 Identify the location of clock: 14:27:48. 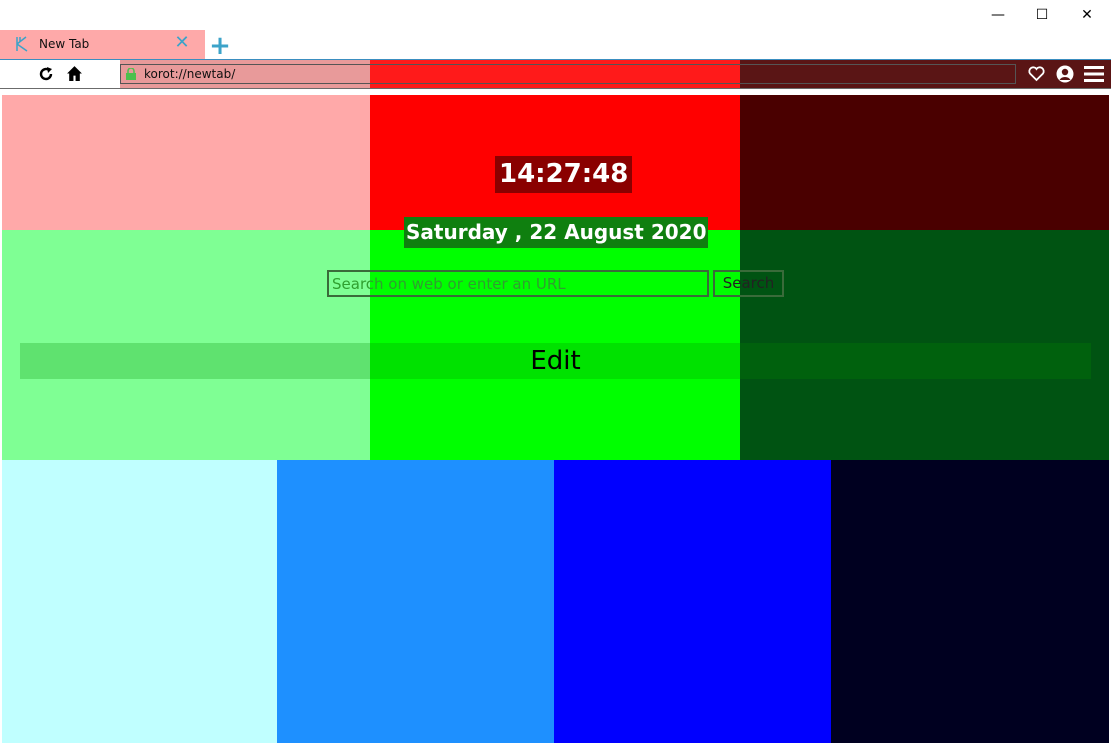
(564, 174).